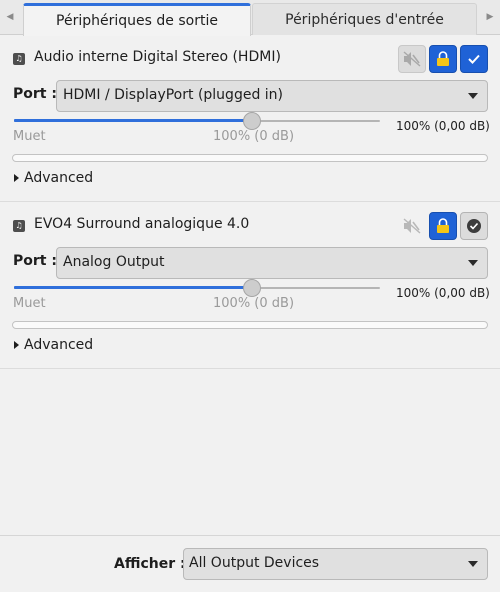 This screenshot has width=500, height=592. Describe the element at coordinates (173, 95) in the screenshot. I see `port-value: HDMI / DisplayPort (plugged in)` at that location.